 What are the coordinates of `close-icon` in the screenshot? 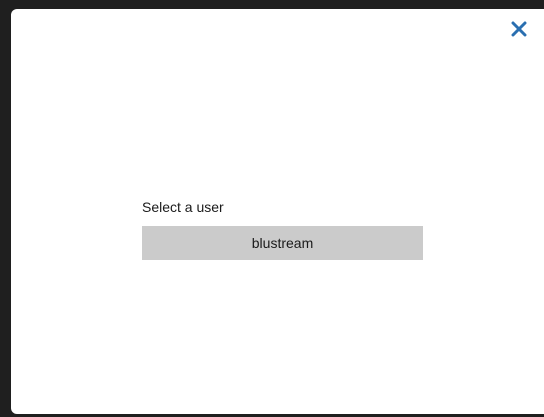 It's located at (519, 29).